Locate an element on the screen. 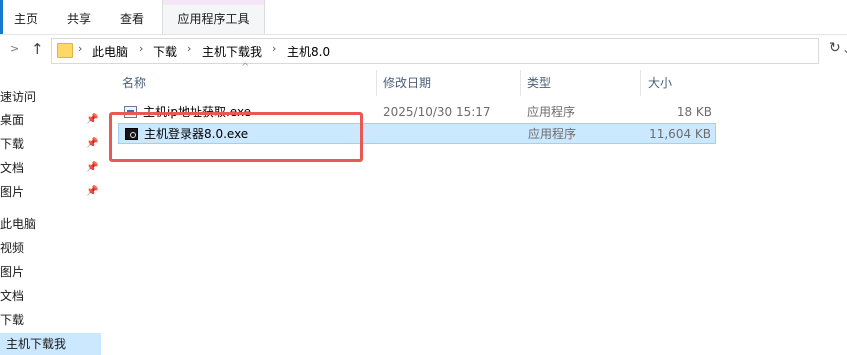 This screenshot has width=847, height=355. tab-view: 查看 is located at coordinates (132, 17).